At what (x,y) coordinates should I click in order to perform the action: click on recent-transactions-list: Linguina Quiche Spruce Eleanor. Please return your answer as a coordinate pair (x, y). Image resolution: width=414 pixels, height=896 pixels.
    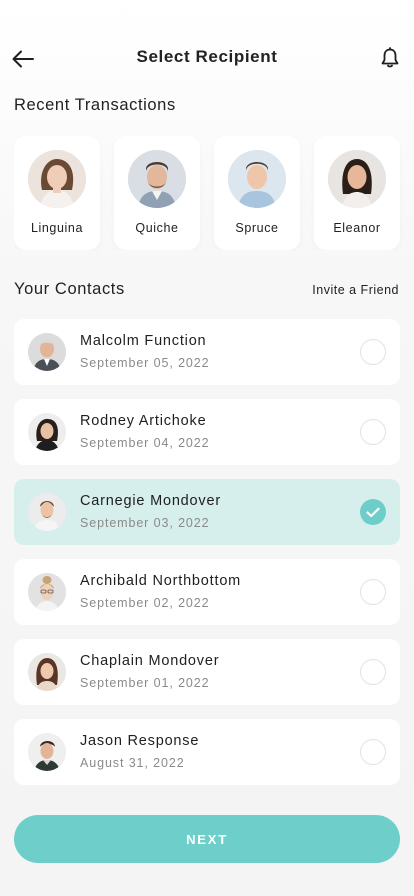
    Looking at the image, I should click on (214, 193).